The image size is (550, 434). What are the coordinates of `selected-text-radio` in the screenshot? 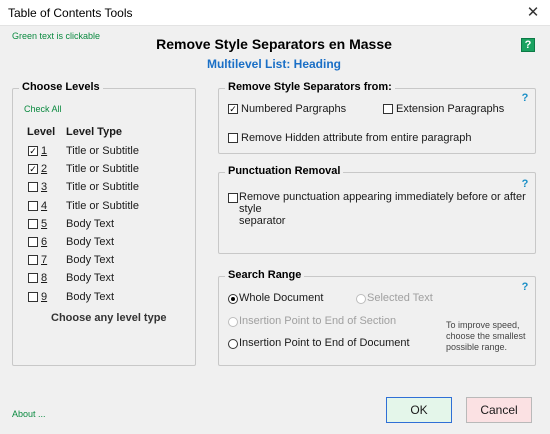 It's located at (361, 299).